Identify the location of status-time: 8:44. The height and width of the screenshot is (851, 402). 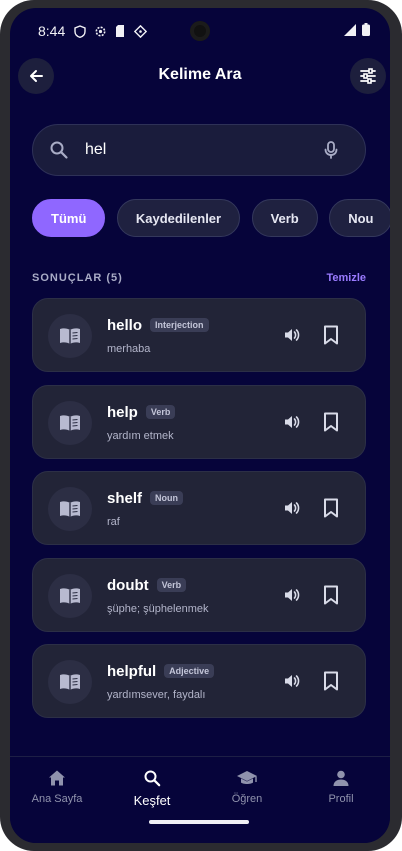
(52, 31).